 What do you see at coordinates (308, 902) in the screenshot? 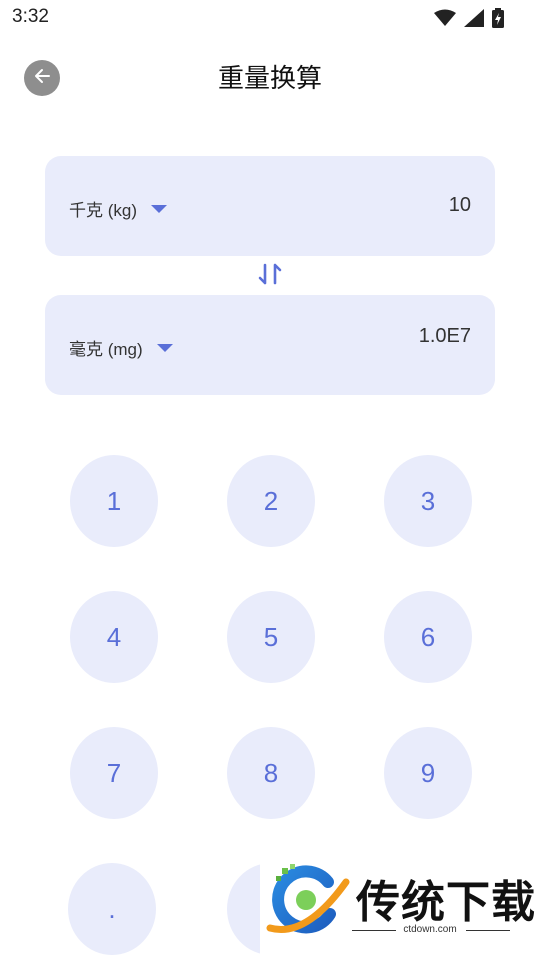
I see `watermark-logo` at bounding box center [308, 902].